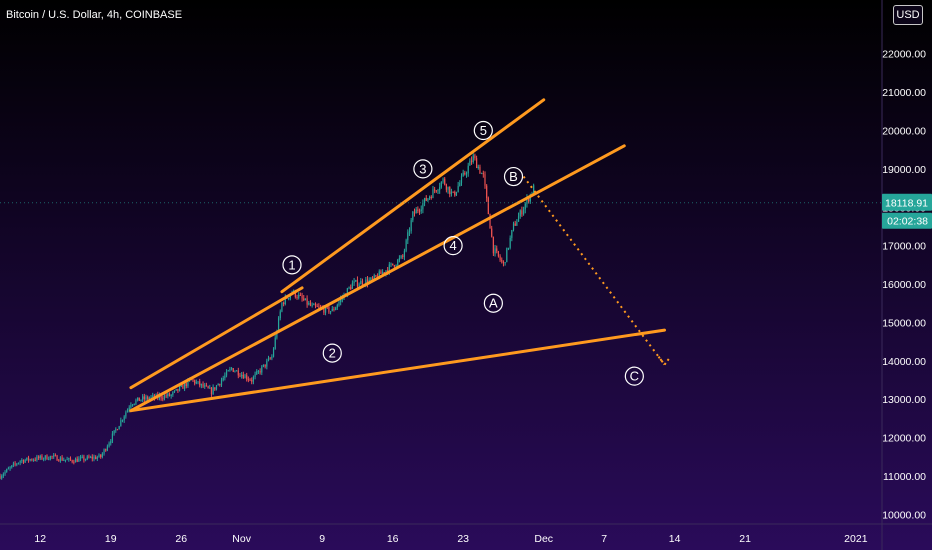 Image resolution: width=932 pixels, height=550 pixels. What do you see at coordinates (422, 168) in the screenshot?
I see `wave-label-3: 3` at bounding box center [422, 168].